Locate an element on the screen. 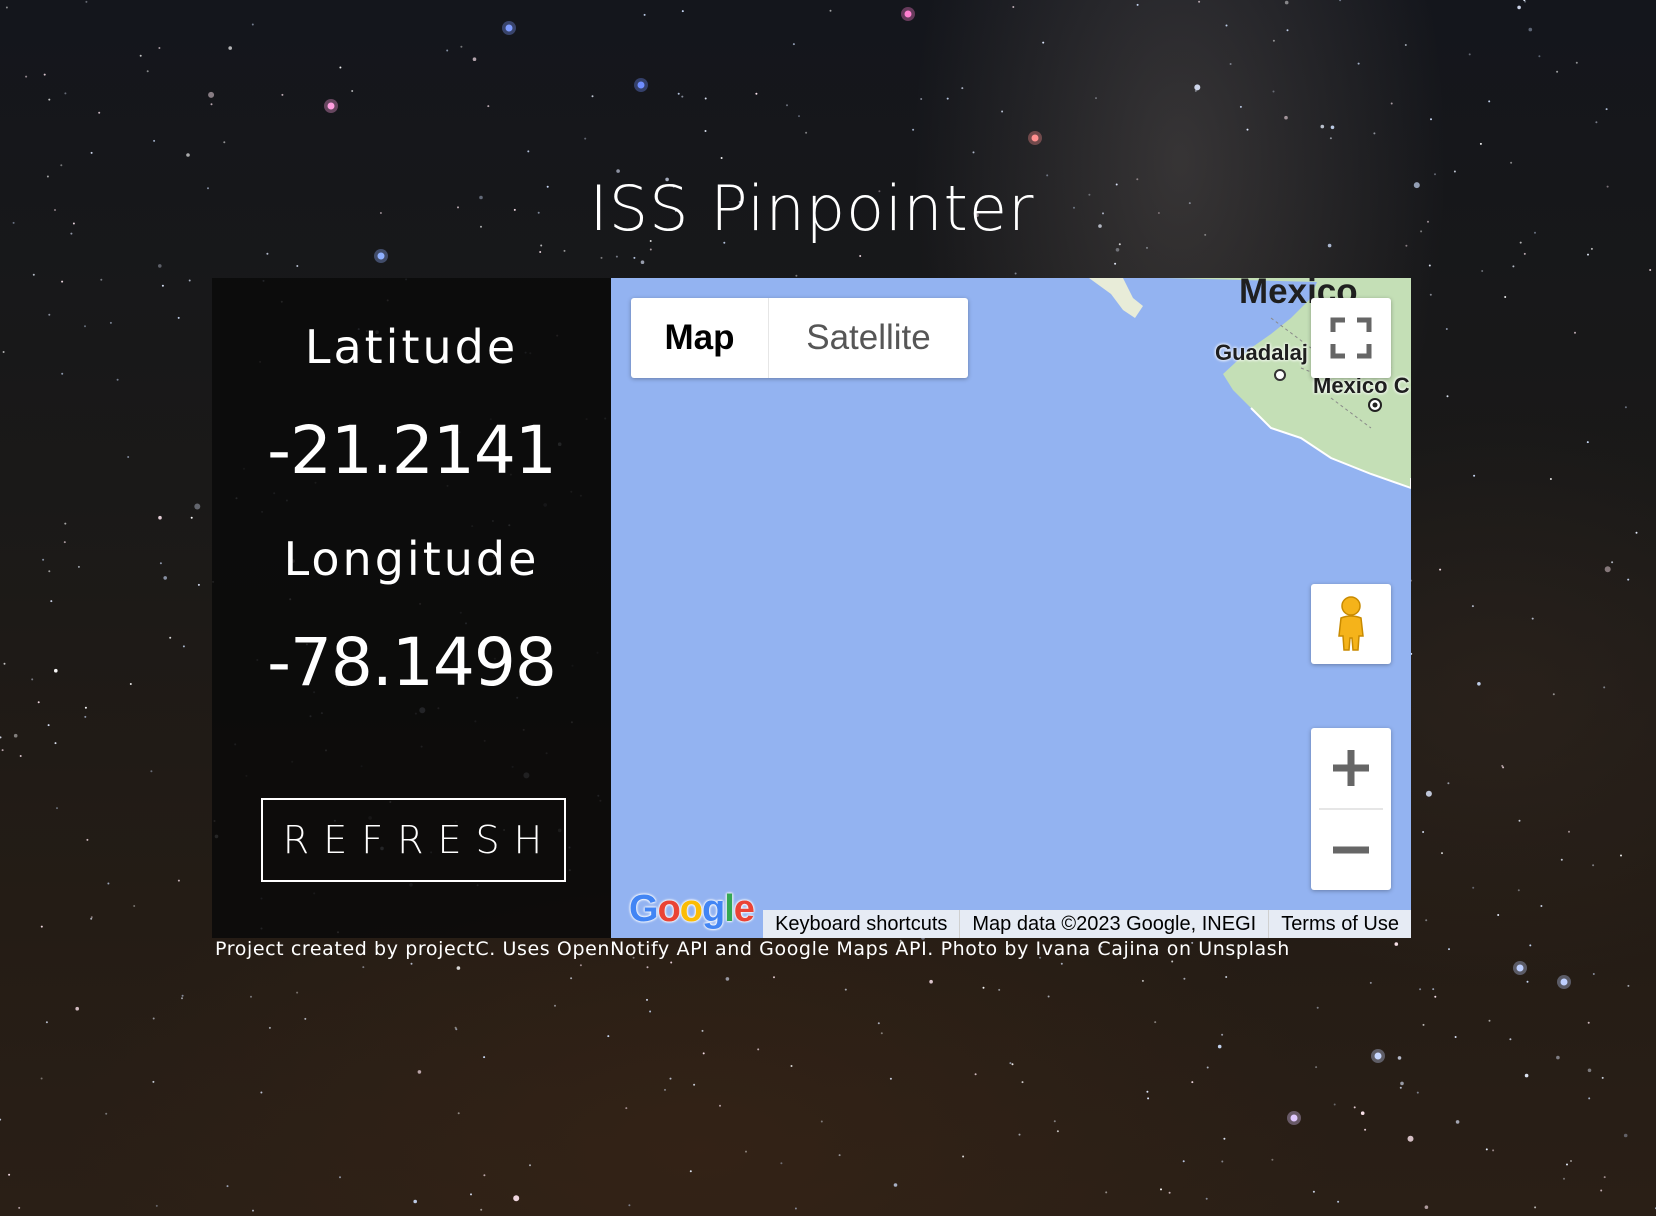  map-data-attribution: Map data ©2023 Google, INEGI is located at coordinates (1113, 924).